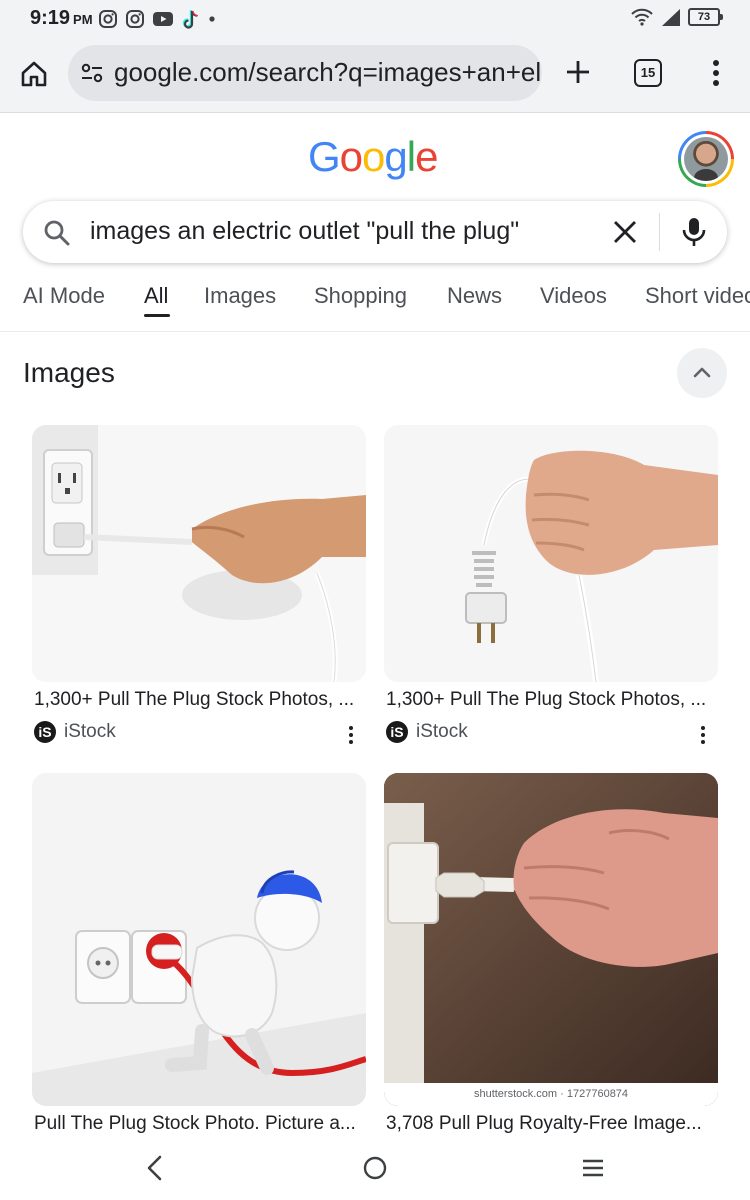 The height and width of the screenshot is (1200, 750). I want to click on tab-videos: Videos, so click(573, 296).